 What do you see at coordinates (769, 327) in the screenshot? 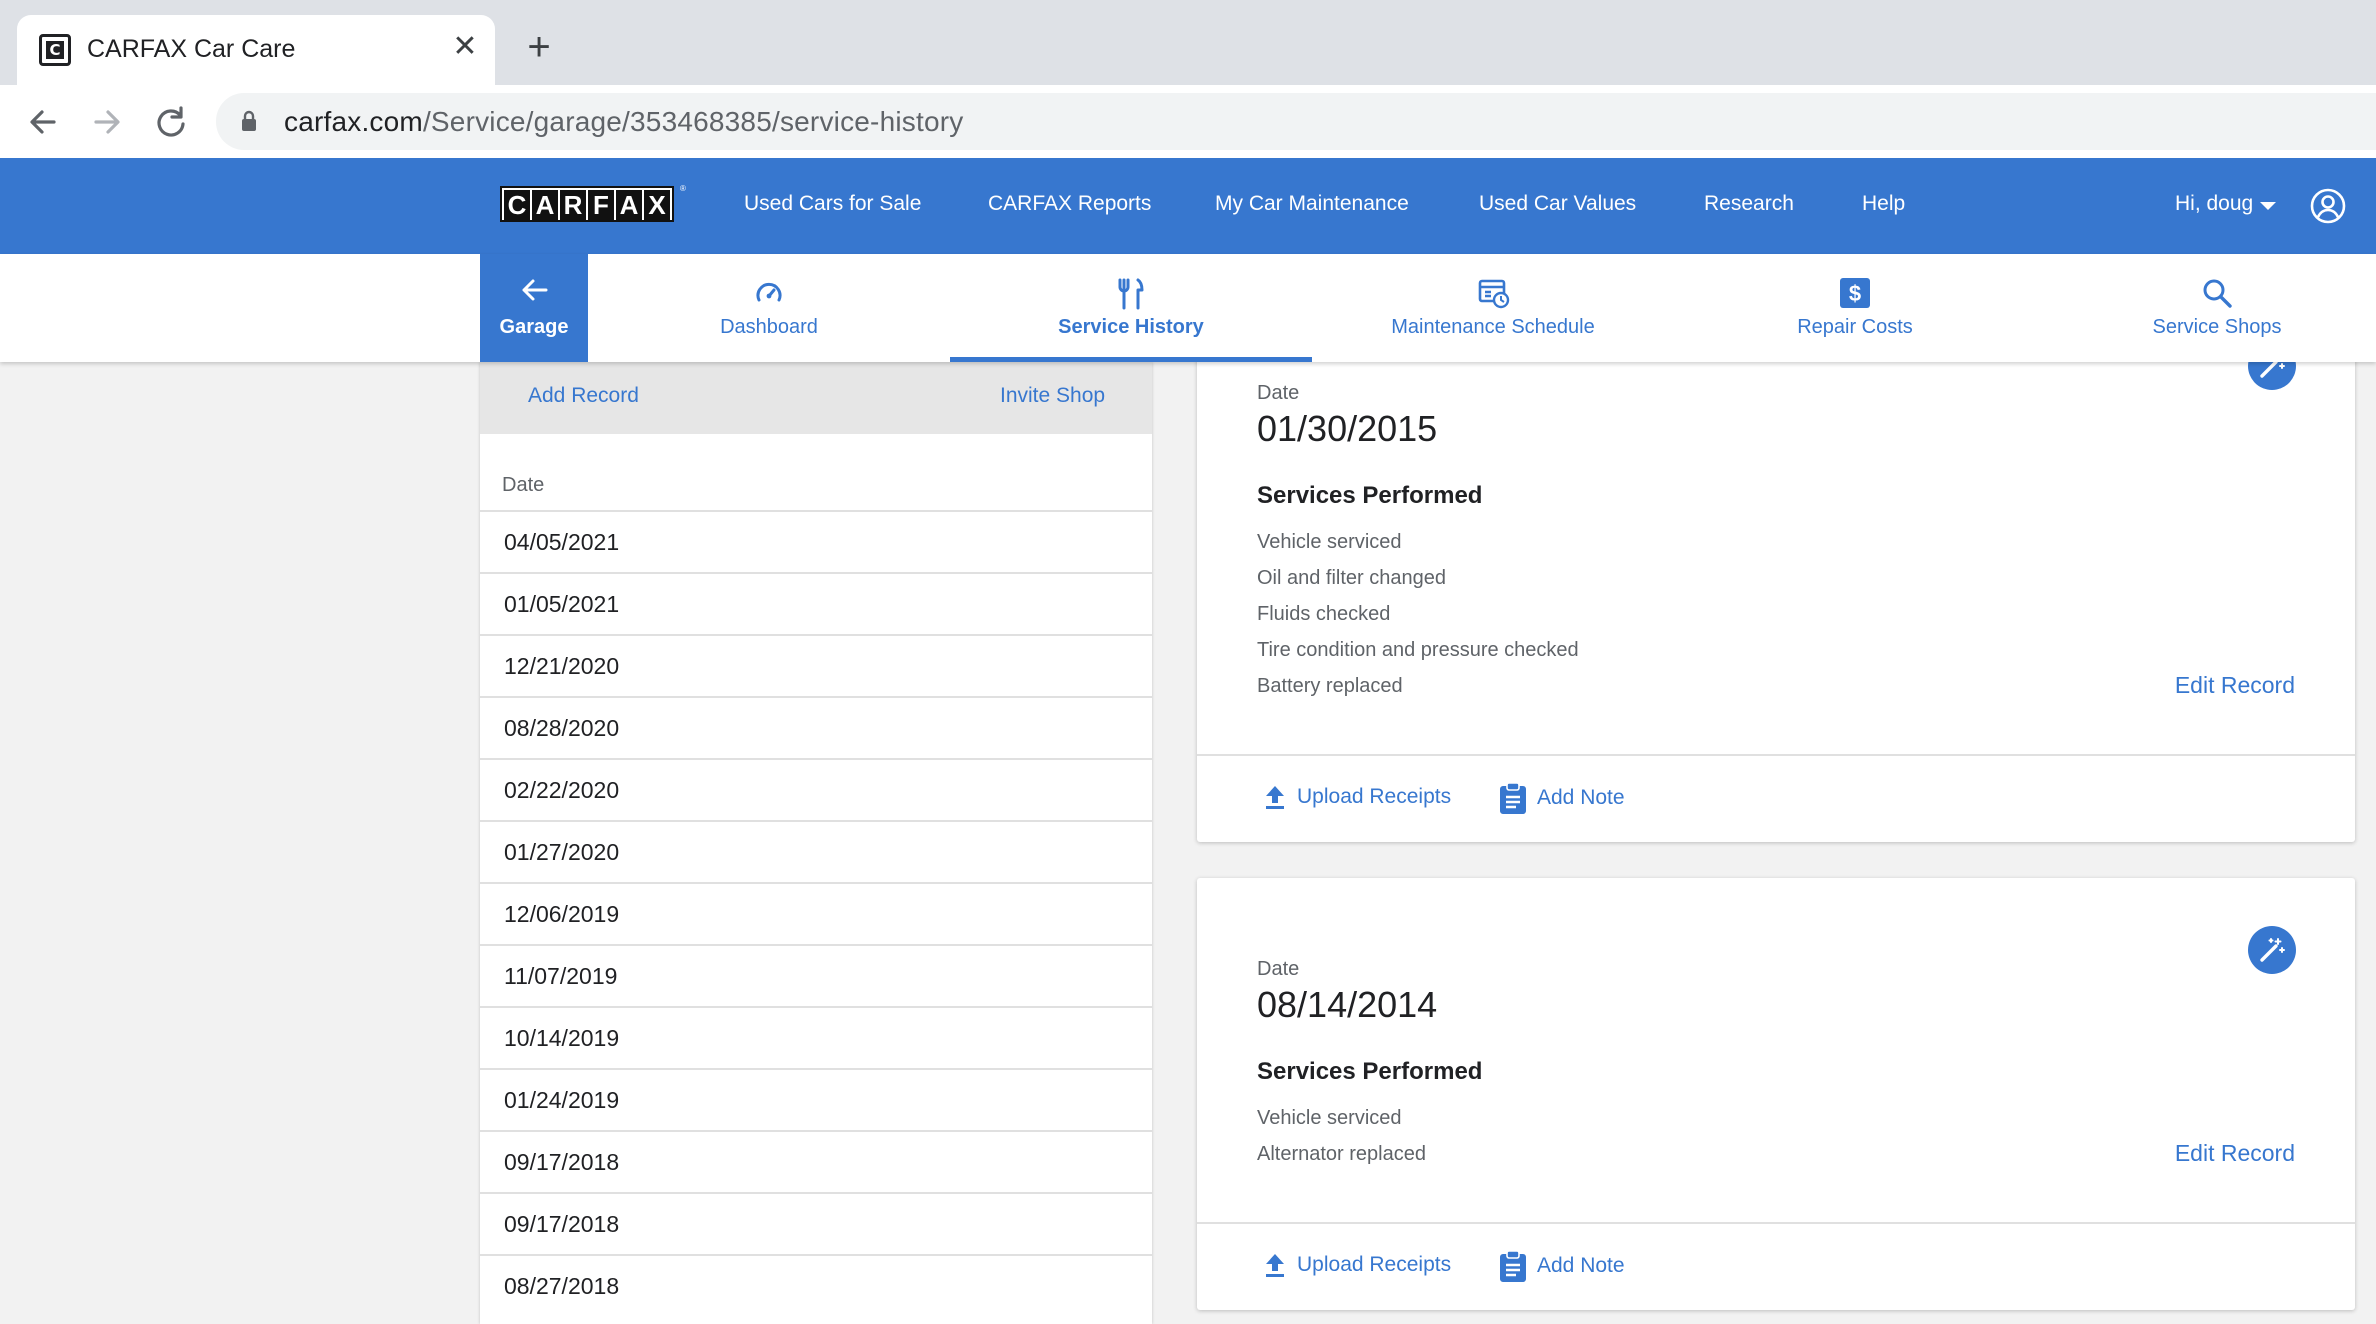
I see `tab-label: Dashboard` at bounding box center [769, 327].